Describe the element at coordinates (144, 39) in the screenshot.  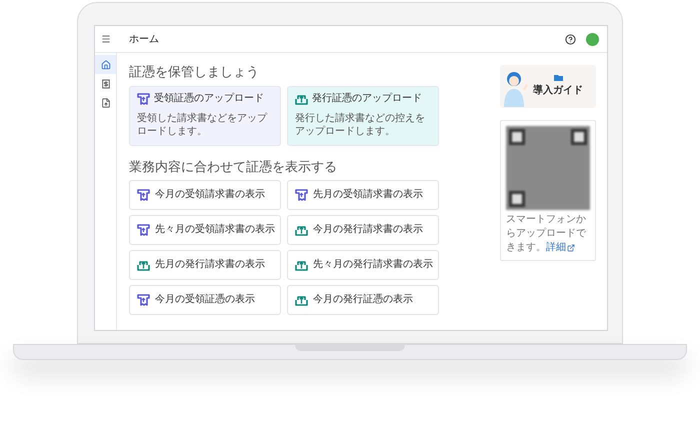
I see `page-title: ホーム` at that location.